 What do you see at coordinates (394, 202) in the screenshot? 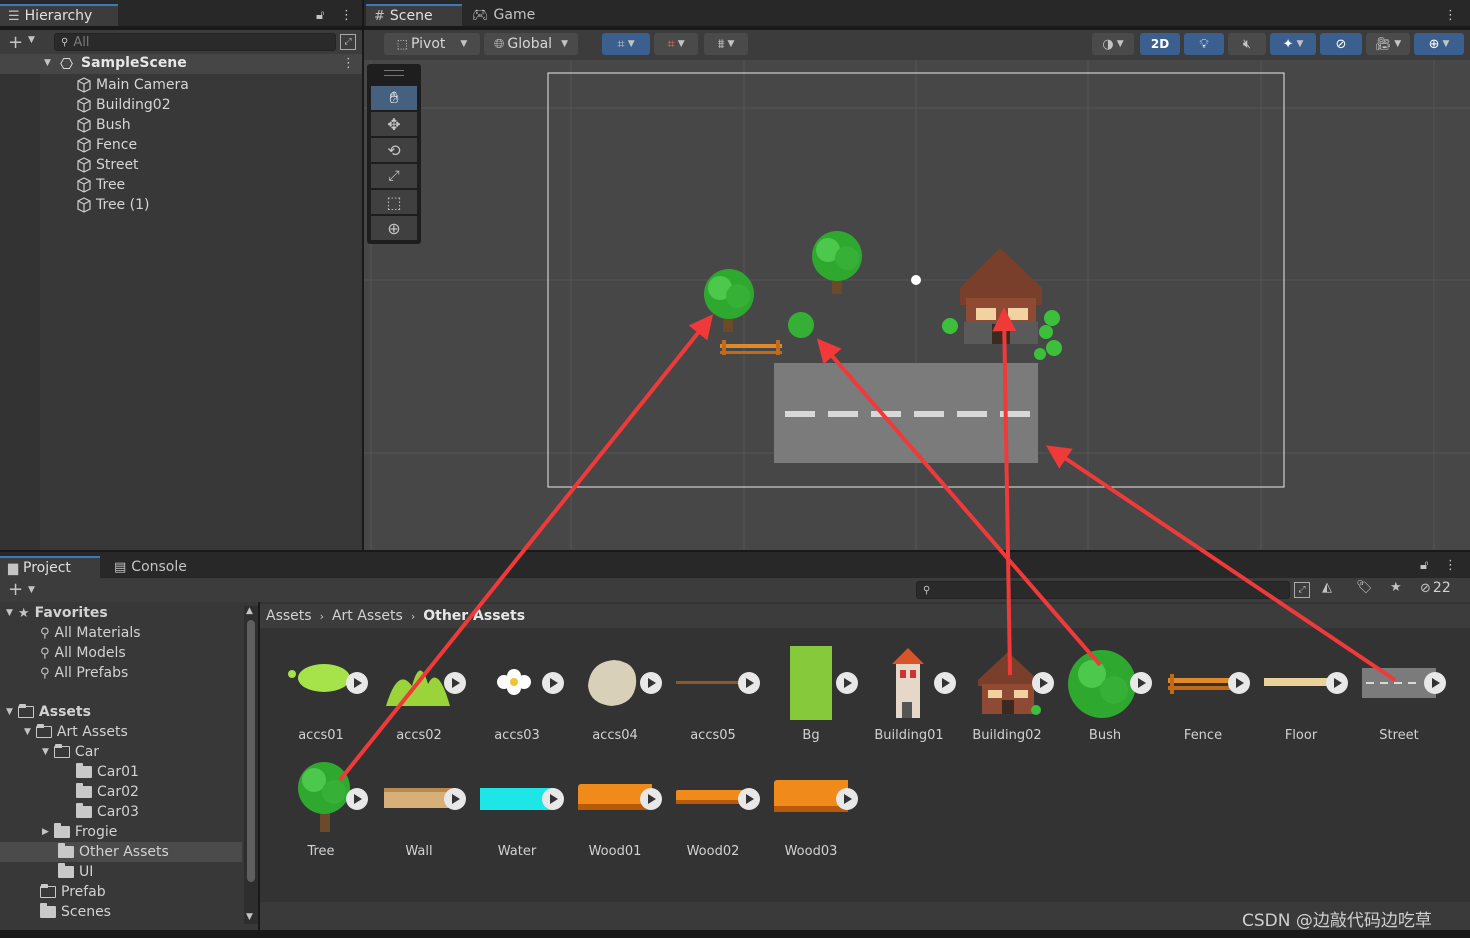
I see `rect-tool-button: ⬚` at bounding box center [394, 202].